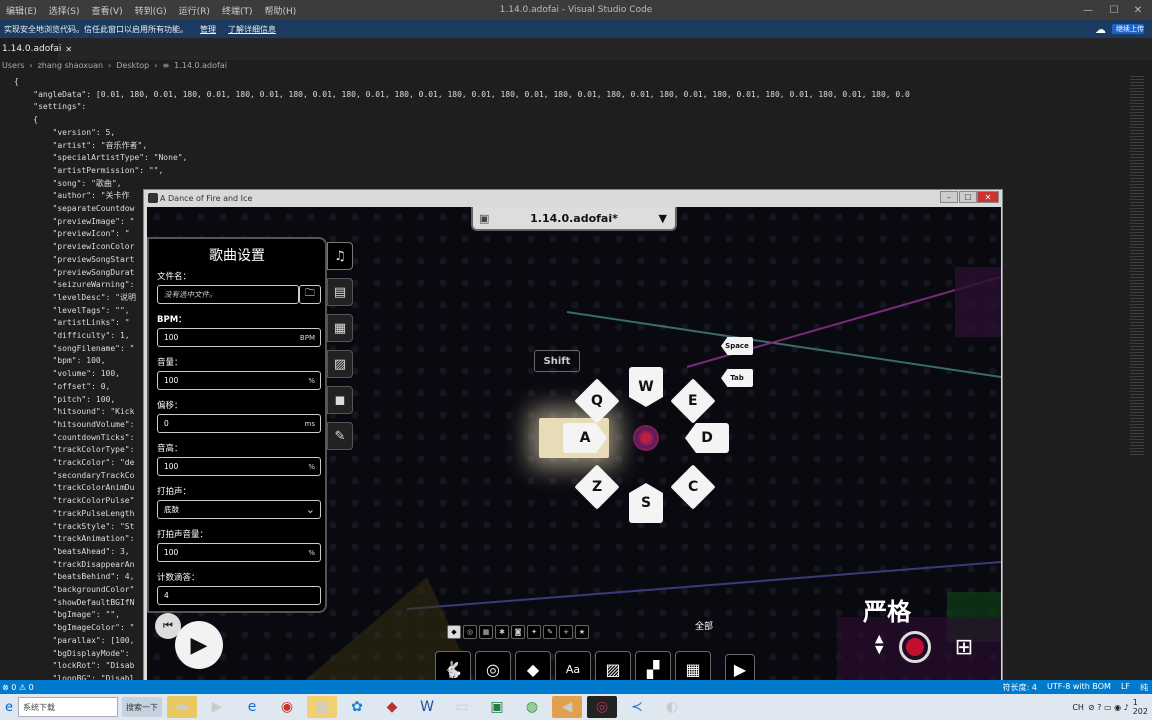  What do you see at coordinates (582, 632) in the screenshot?
I see `star-icon: ★` at bounding box center [582, 632].